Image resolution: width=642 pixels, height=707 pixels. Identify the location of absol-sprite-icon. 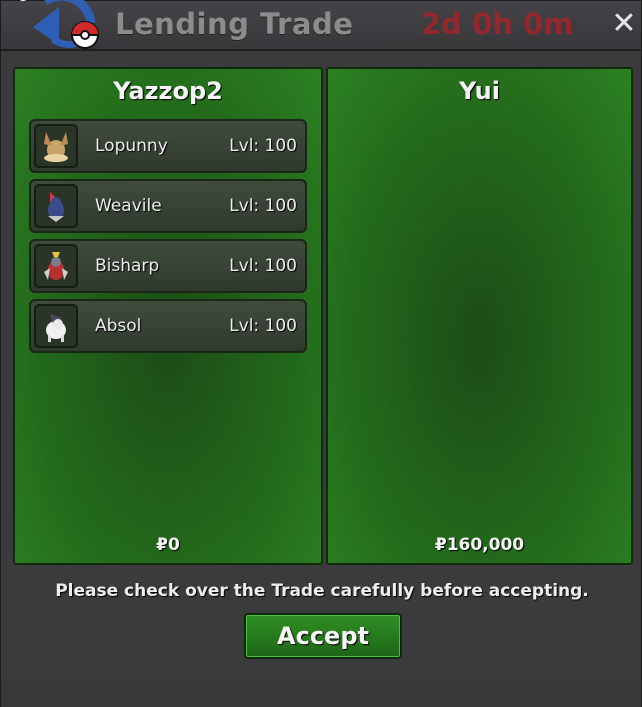
(56, 326).